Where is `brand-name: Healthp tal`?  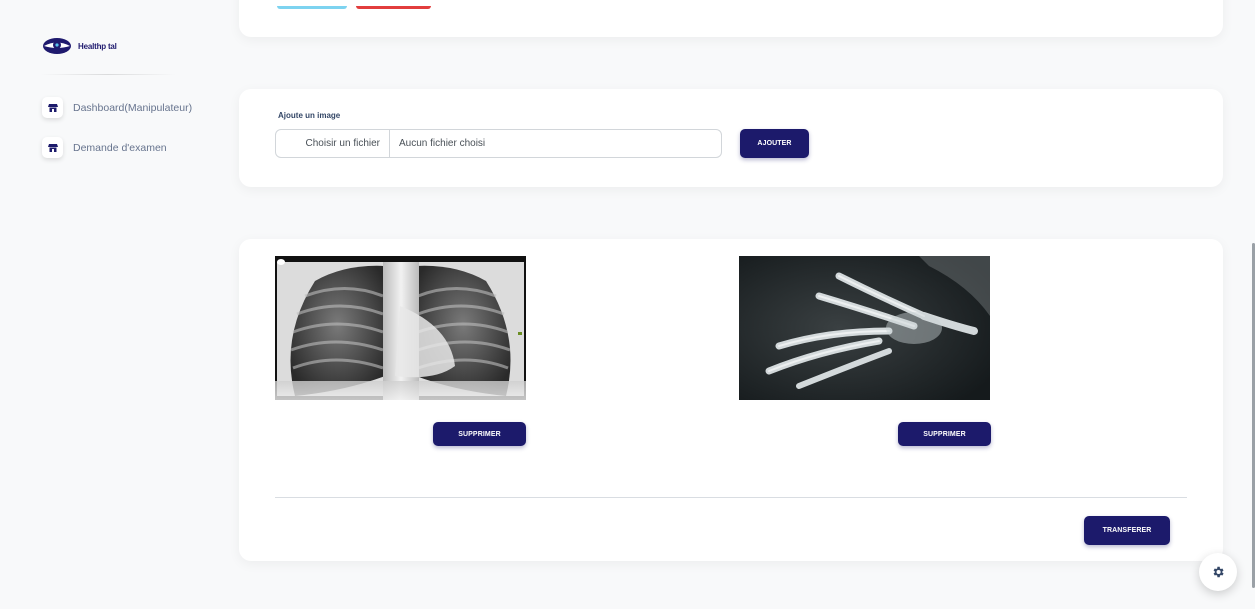
brand-name: Healthp tal is located at coordinates (97, 46).